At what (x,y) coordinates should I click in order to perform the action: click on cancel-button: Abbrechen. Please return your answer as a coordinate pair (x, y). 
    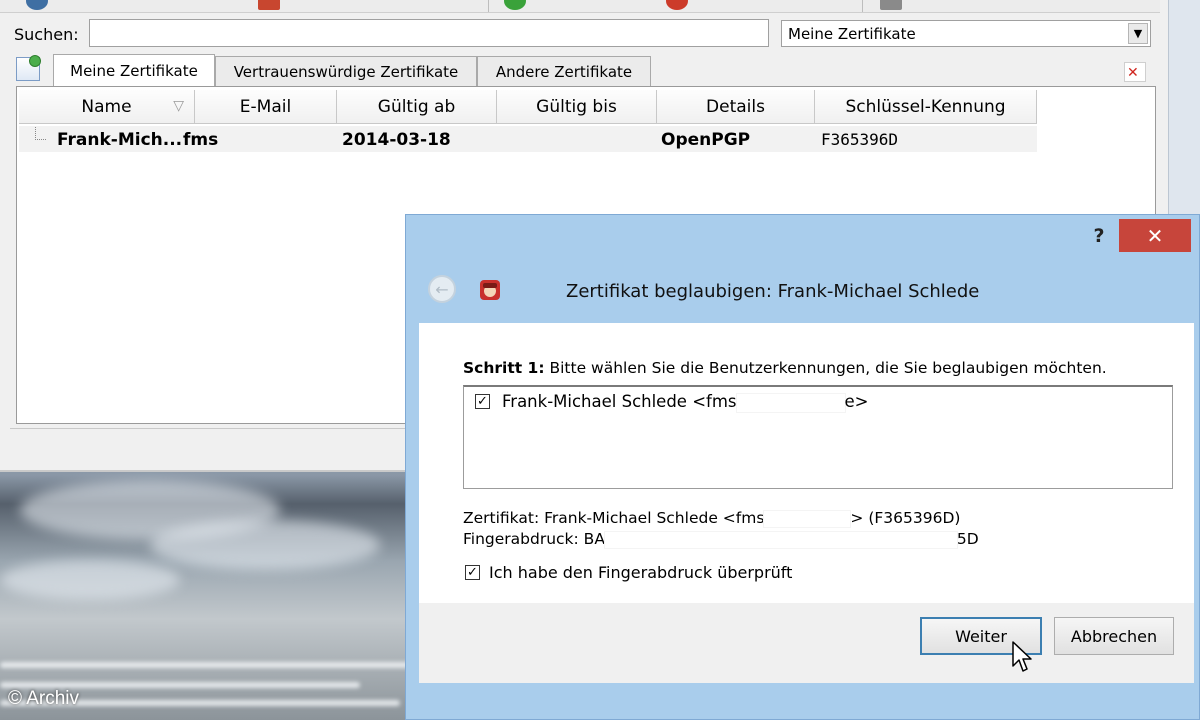
    Looking at the image, I should click on (1114, 636).